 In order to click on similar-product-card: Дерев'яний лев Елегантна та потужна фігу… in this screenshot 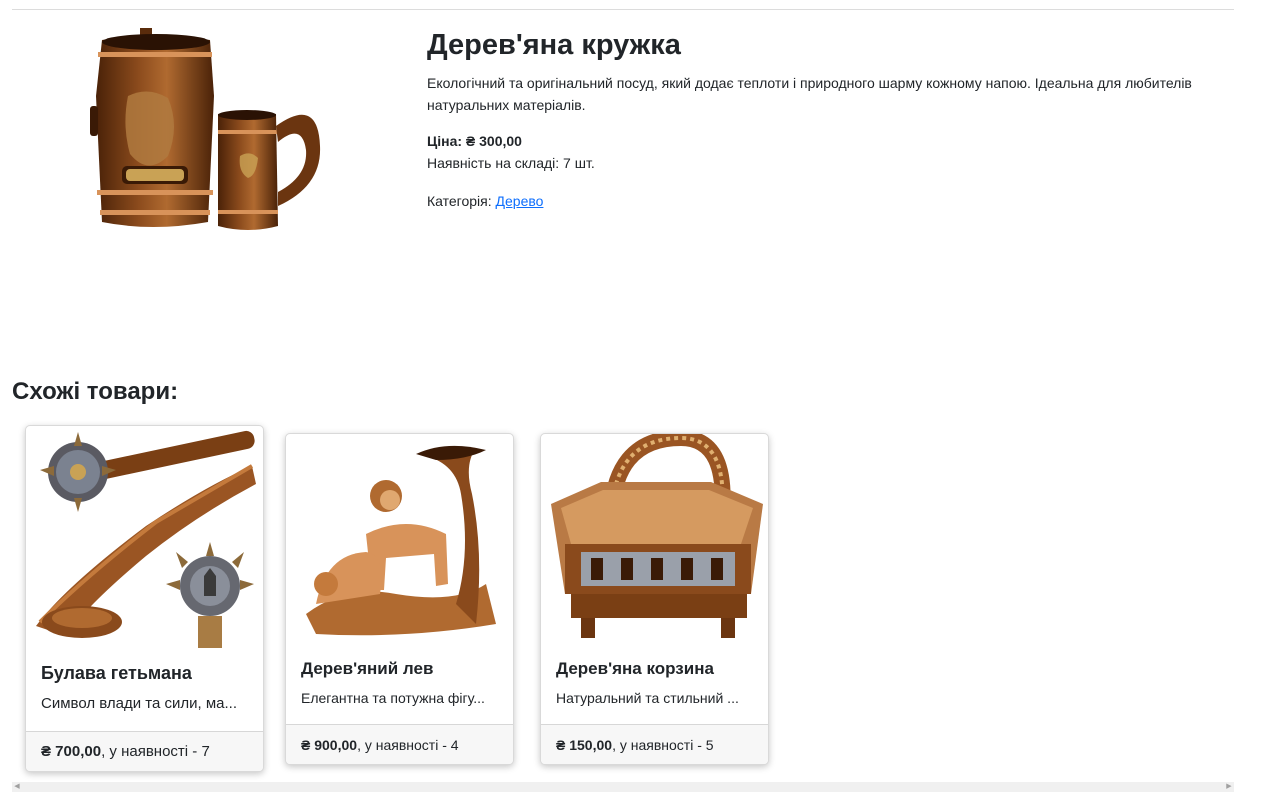, I will do `click(399, 599)`.